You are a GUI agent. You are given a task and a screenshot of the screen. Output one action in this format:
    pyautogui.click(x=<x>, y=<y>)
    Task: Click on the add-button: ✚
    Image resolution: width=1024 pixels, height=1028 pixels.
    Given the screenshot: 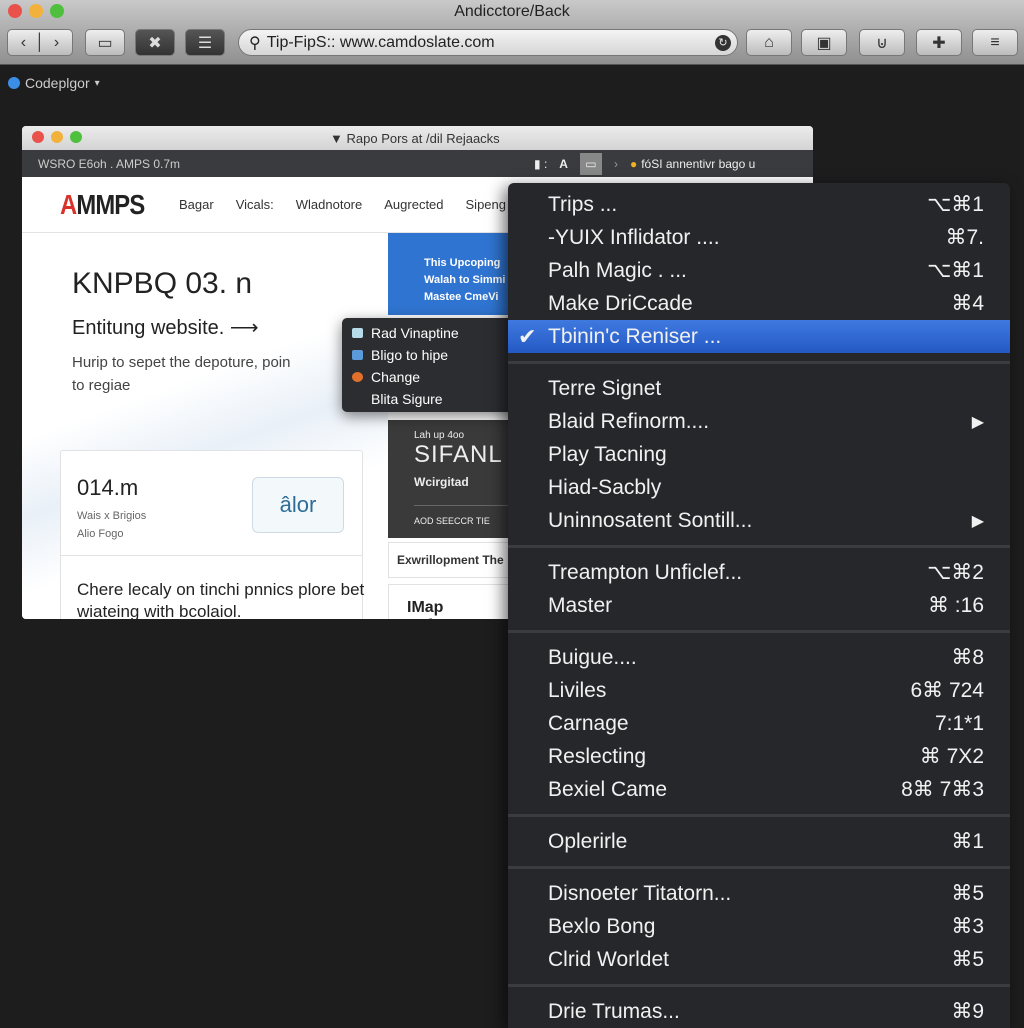 What is the action you would take?
    pyautogui.click(x=939, y=42)
    